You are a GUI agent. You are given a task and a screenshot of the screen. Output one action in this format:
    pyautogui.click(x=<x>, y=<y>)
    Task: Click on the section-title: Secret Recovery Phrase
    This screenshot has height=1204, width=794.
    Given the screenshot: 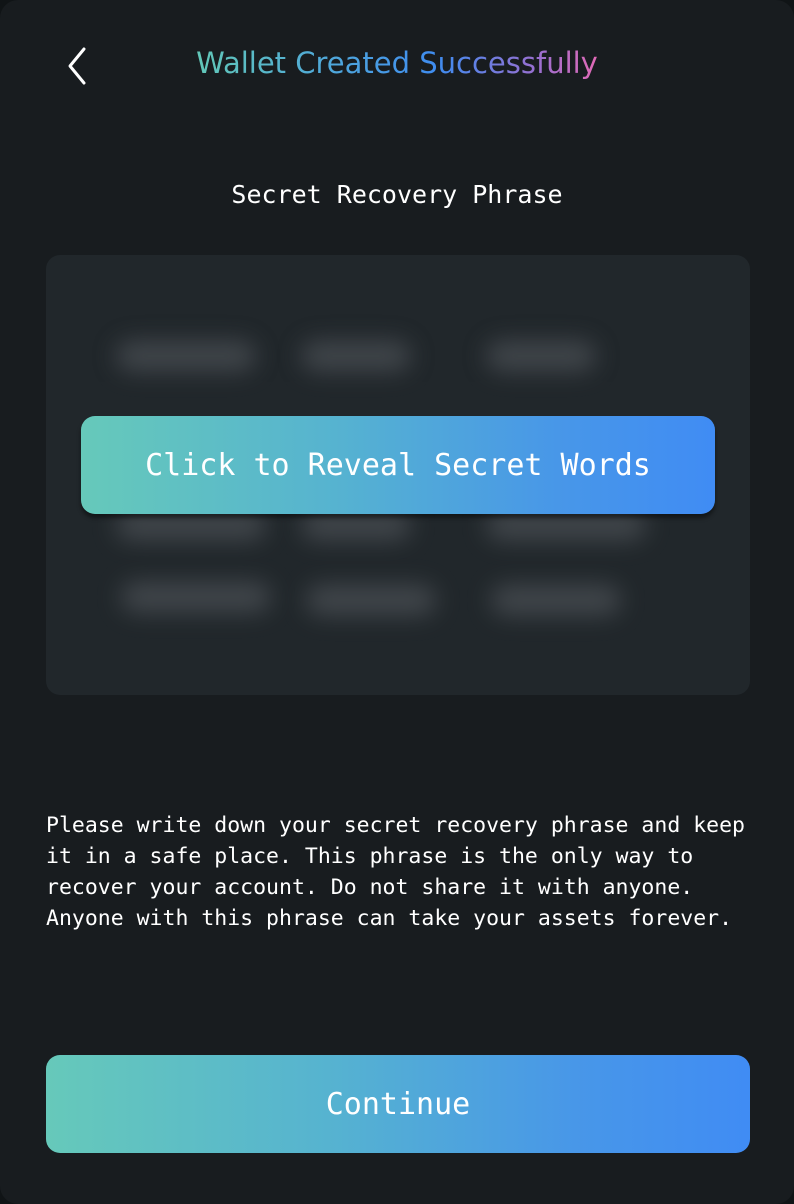 What is the action you would take?
    pyautogui.click(x=397, y=194)
    